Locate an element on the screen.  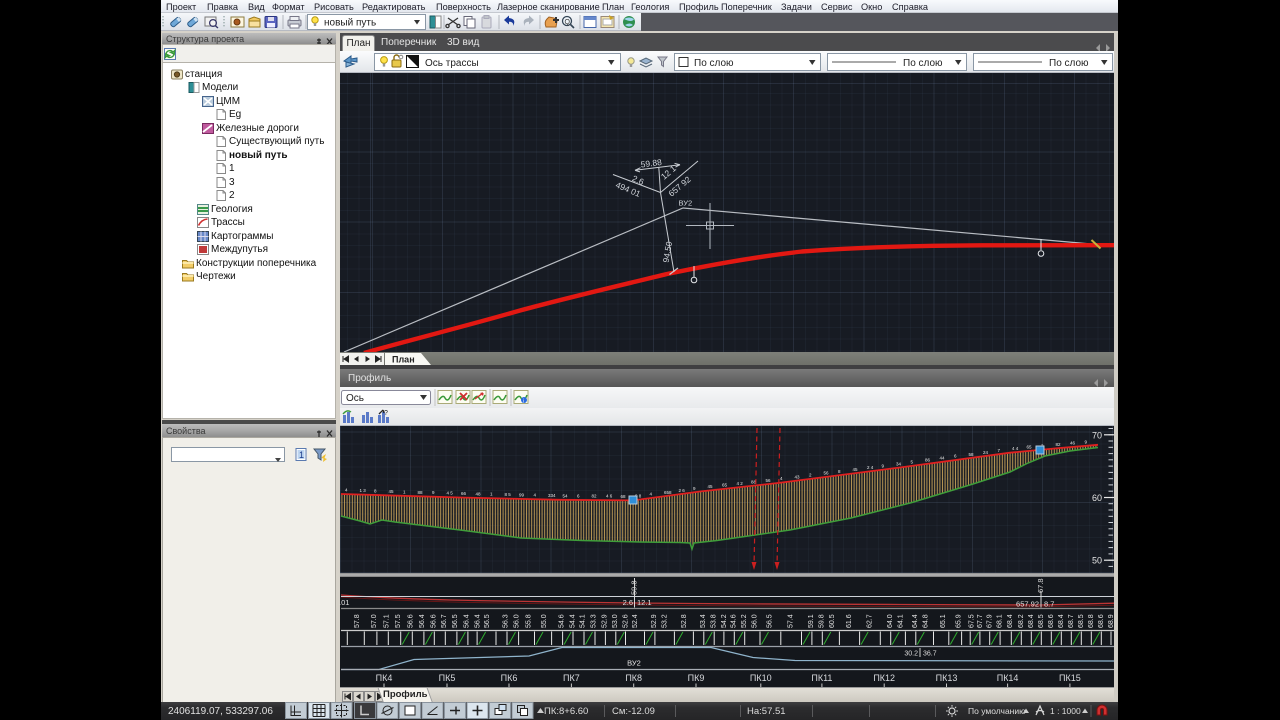
svg-text: 43 is located at coordinates (798, 476).